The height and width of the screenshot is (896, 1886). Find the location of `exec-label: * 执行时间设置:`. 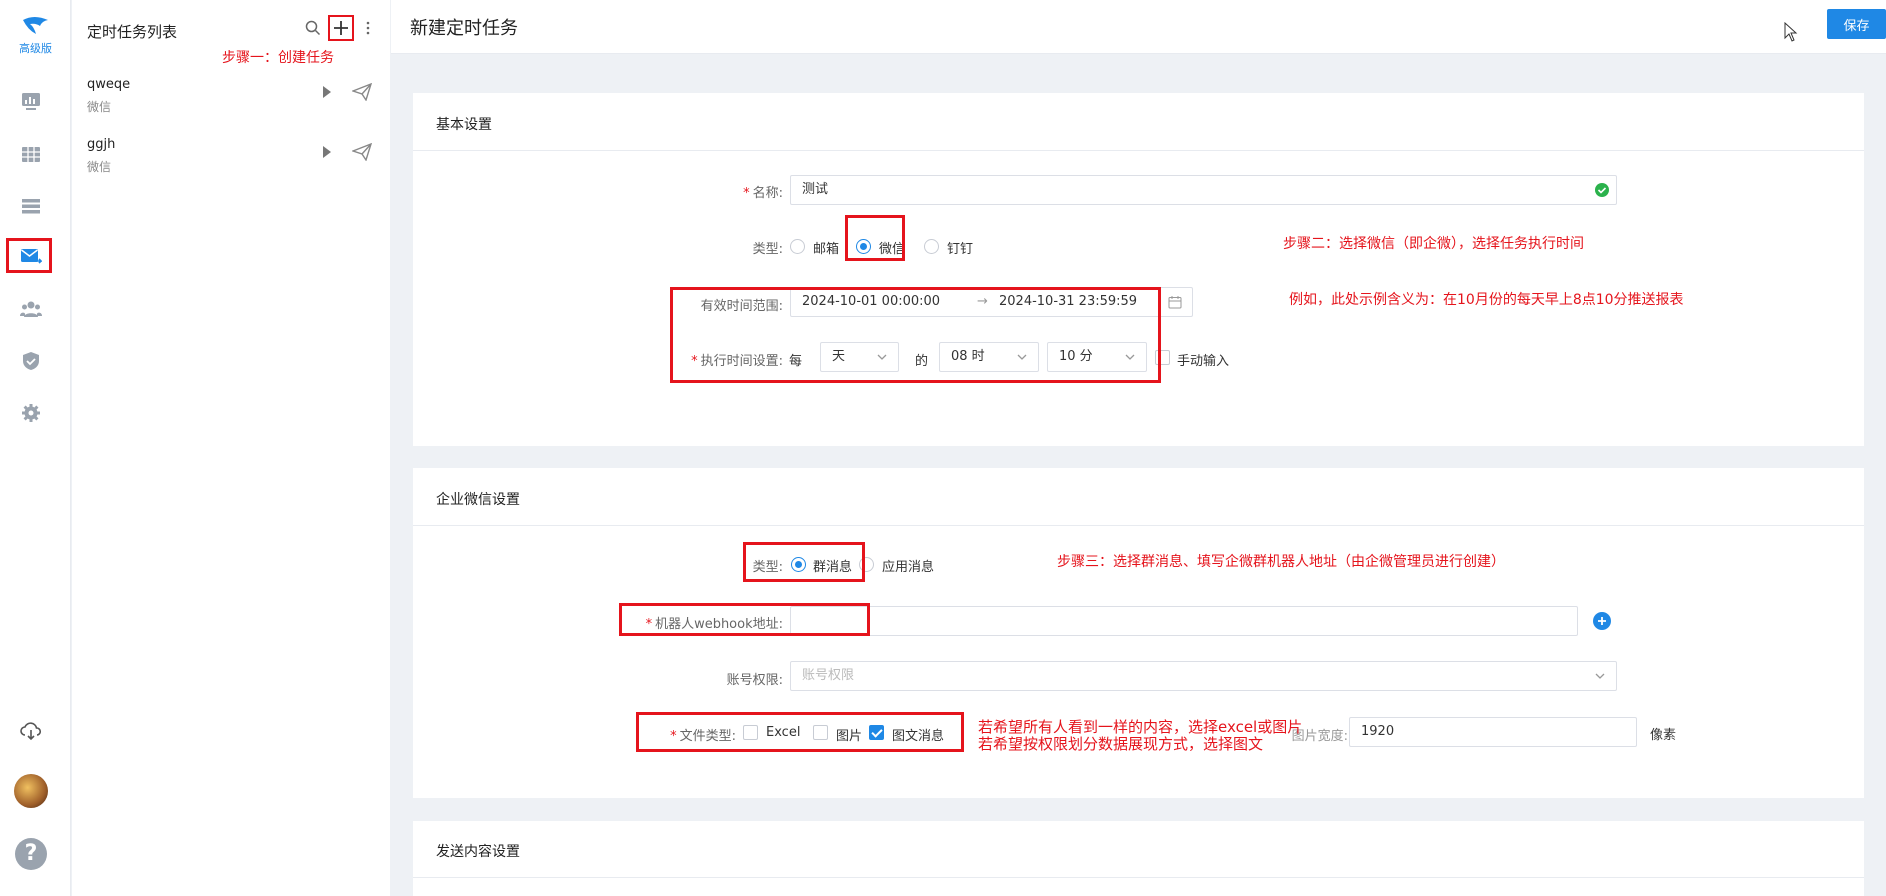

exec-label: * 执行时间设置: is located at coordinates (737, 361).